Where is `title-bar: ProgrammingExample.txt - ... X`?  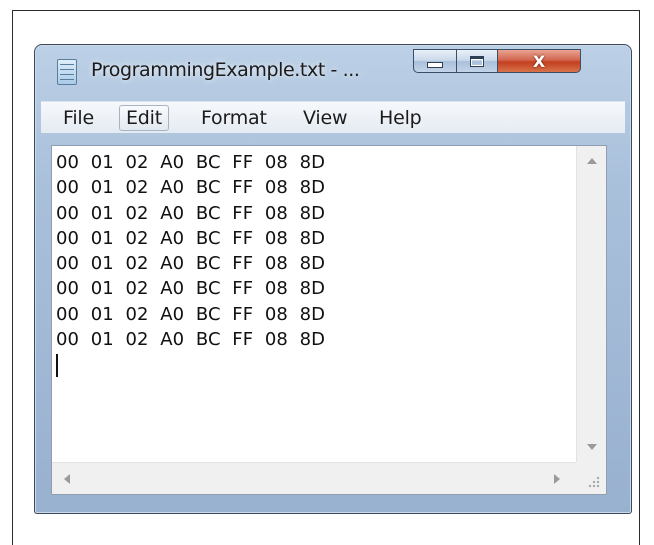
title-bar: ProgrammingExample.txt - ... X is located at coordinates (333, 73).